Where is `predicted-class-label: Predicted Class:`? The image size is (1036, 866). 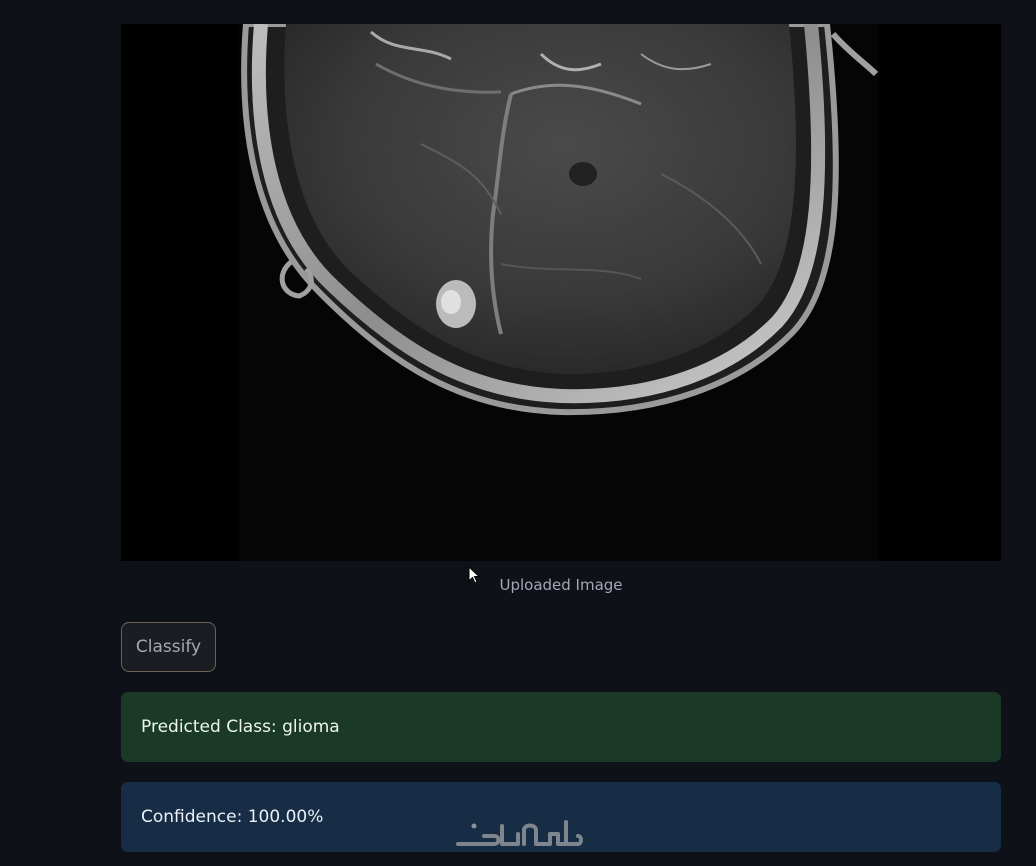
predicted-class-label: Predicted Class: is located at coordinates (209, 727).